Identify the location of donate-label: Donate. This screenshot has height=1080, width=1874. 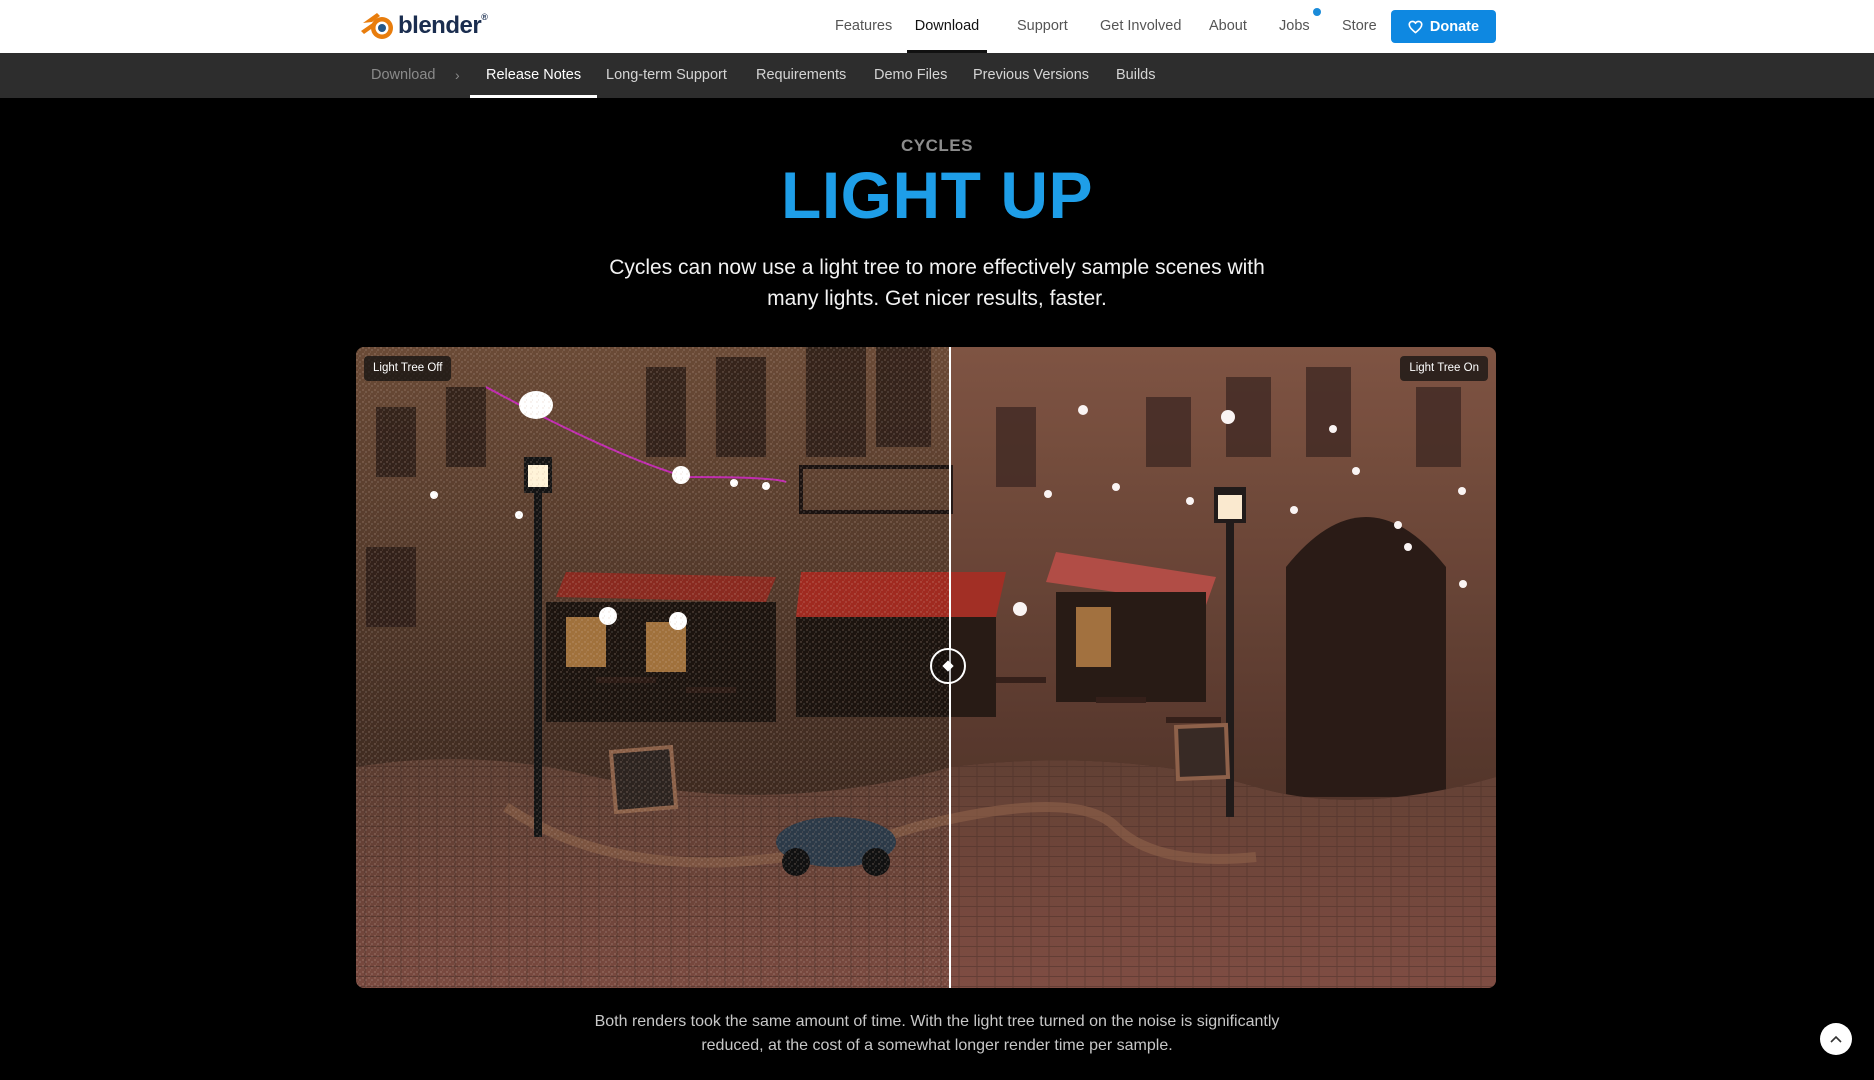
(1454, 26).